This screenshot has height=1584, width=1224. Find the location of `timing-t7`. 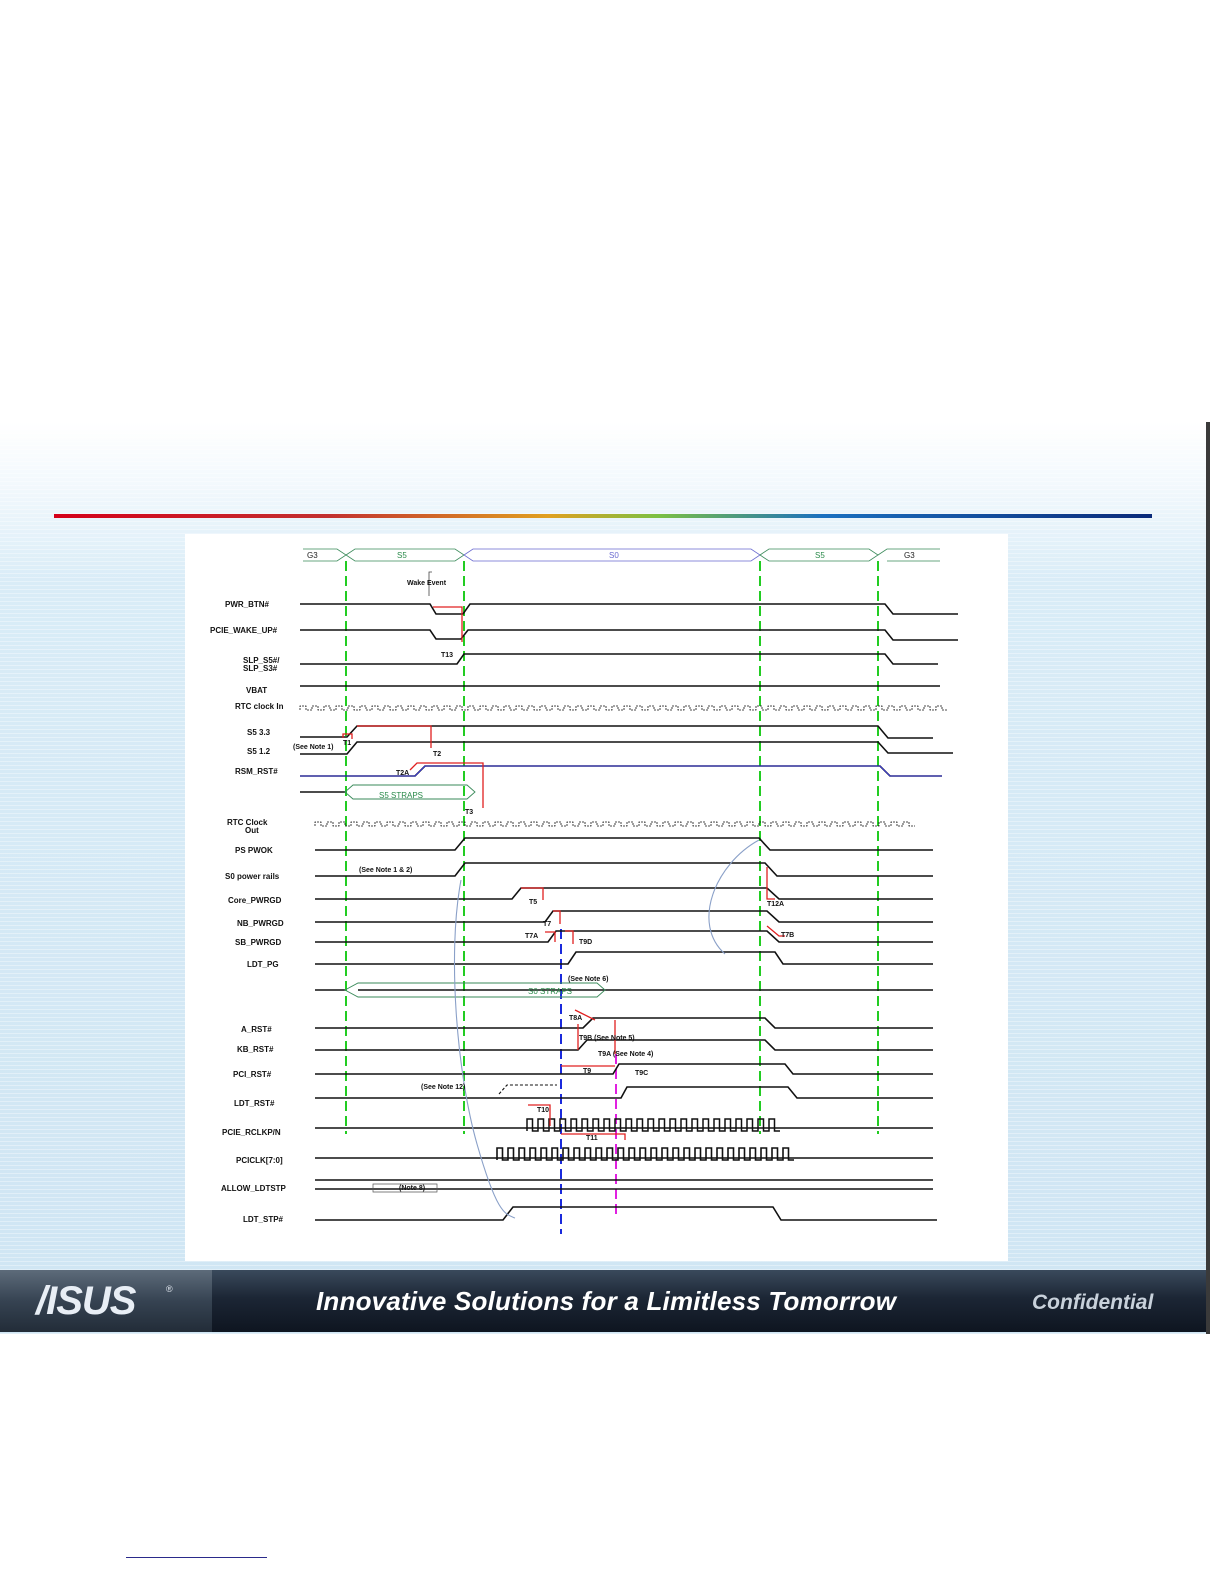

timing-t7 is located at coordinates (557, 917).